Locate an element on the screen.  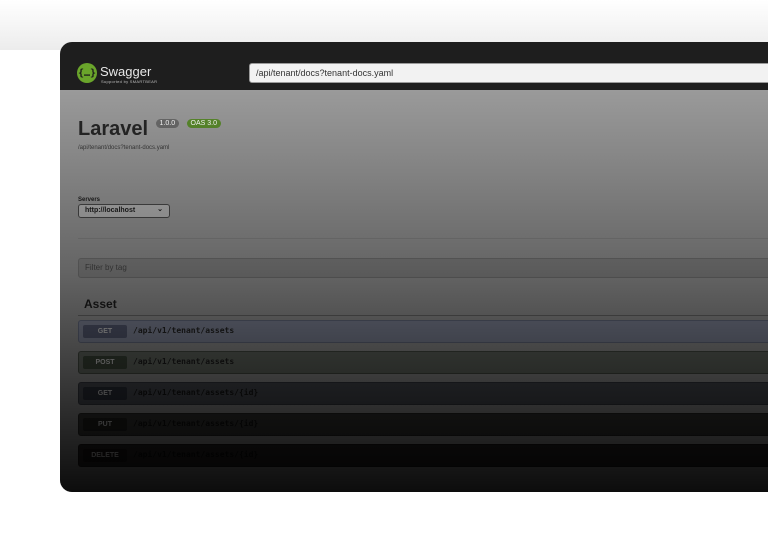
operation-row: DELETE /api/v1/tenant/assets/{id} is located at coordinates (423, 455).